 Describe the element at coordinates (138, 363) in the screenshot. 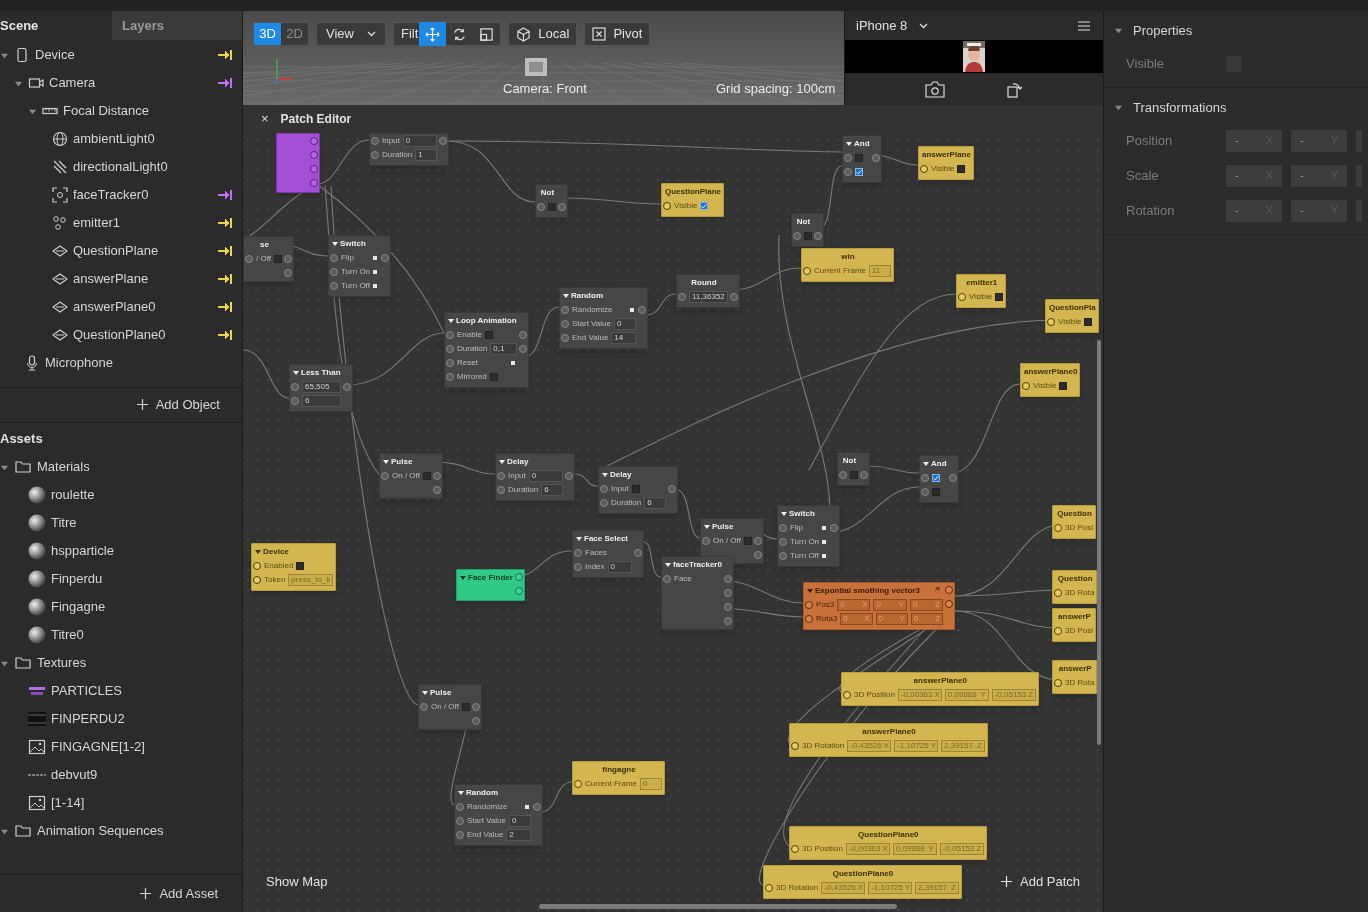

I see `object-label: Microphone` at that location.